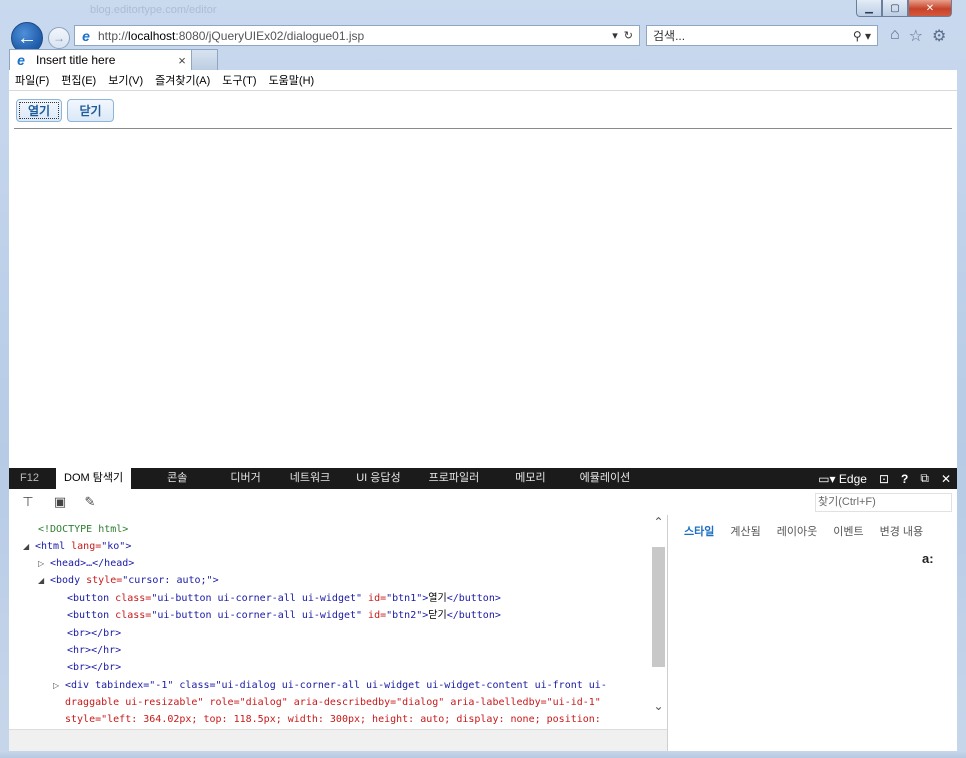 The height and width of the screenshot is (758, 966). What do you see at coordinates (28, 502) in the screenshot?
I see `select-element-icon: ⊤` at bounding box center [28, 502].